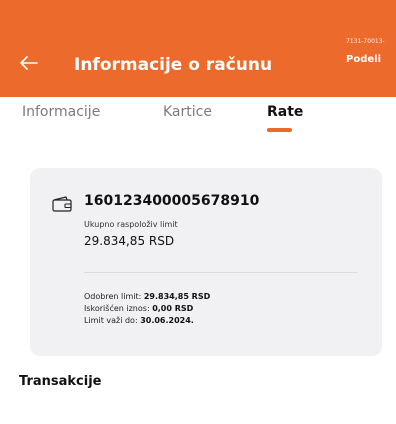 The width and height of the screenshot is (396, 424). What do you see at coordinates (285, 112) in the screenshot?
I see `tab-rate: Rate` at bounding box center [285, 112].